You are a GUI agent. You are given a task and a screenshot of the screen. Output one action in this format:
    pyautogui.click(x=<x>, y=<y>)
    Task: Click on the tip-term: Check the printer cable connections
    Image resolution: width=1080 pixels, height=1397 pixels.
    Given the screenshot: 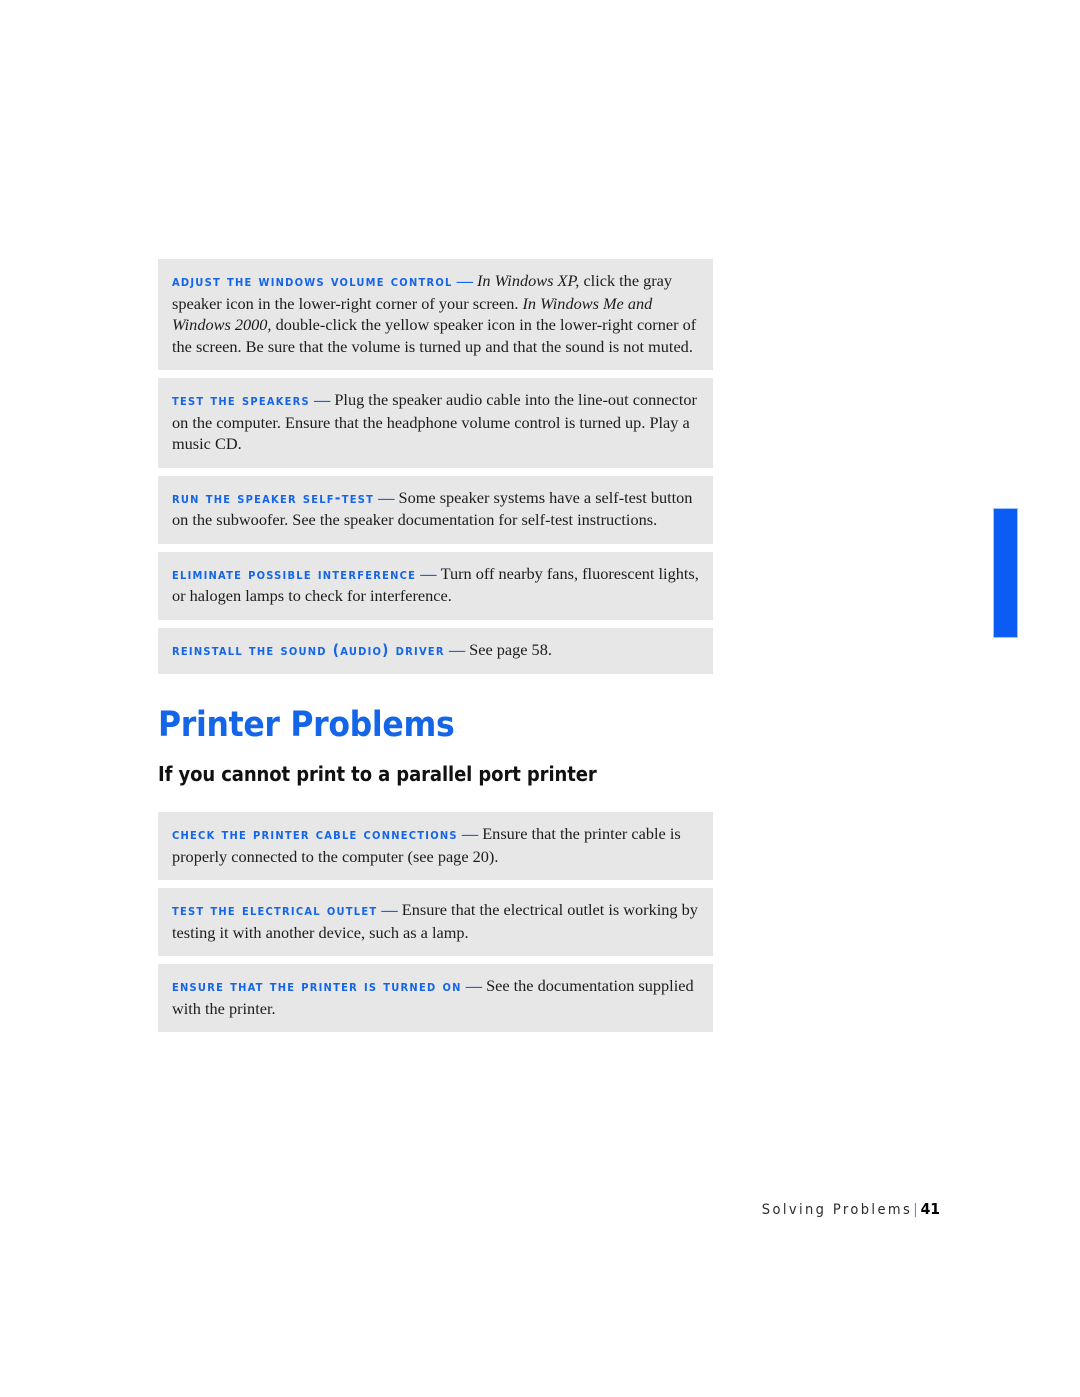 What is the action you would take?
    pyautogui.click(x=315, y=834)
    